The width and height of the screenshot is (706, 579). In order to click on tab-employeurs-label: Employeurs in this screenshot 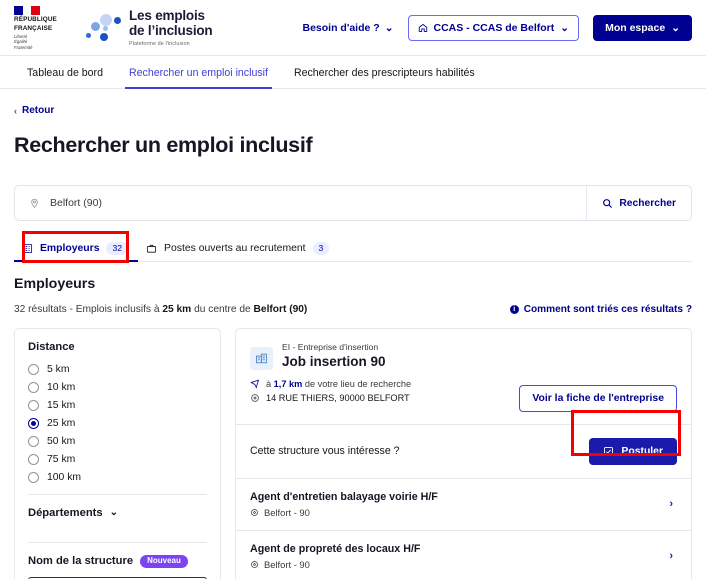, I will do `click(70, 248)`.